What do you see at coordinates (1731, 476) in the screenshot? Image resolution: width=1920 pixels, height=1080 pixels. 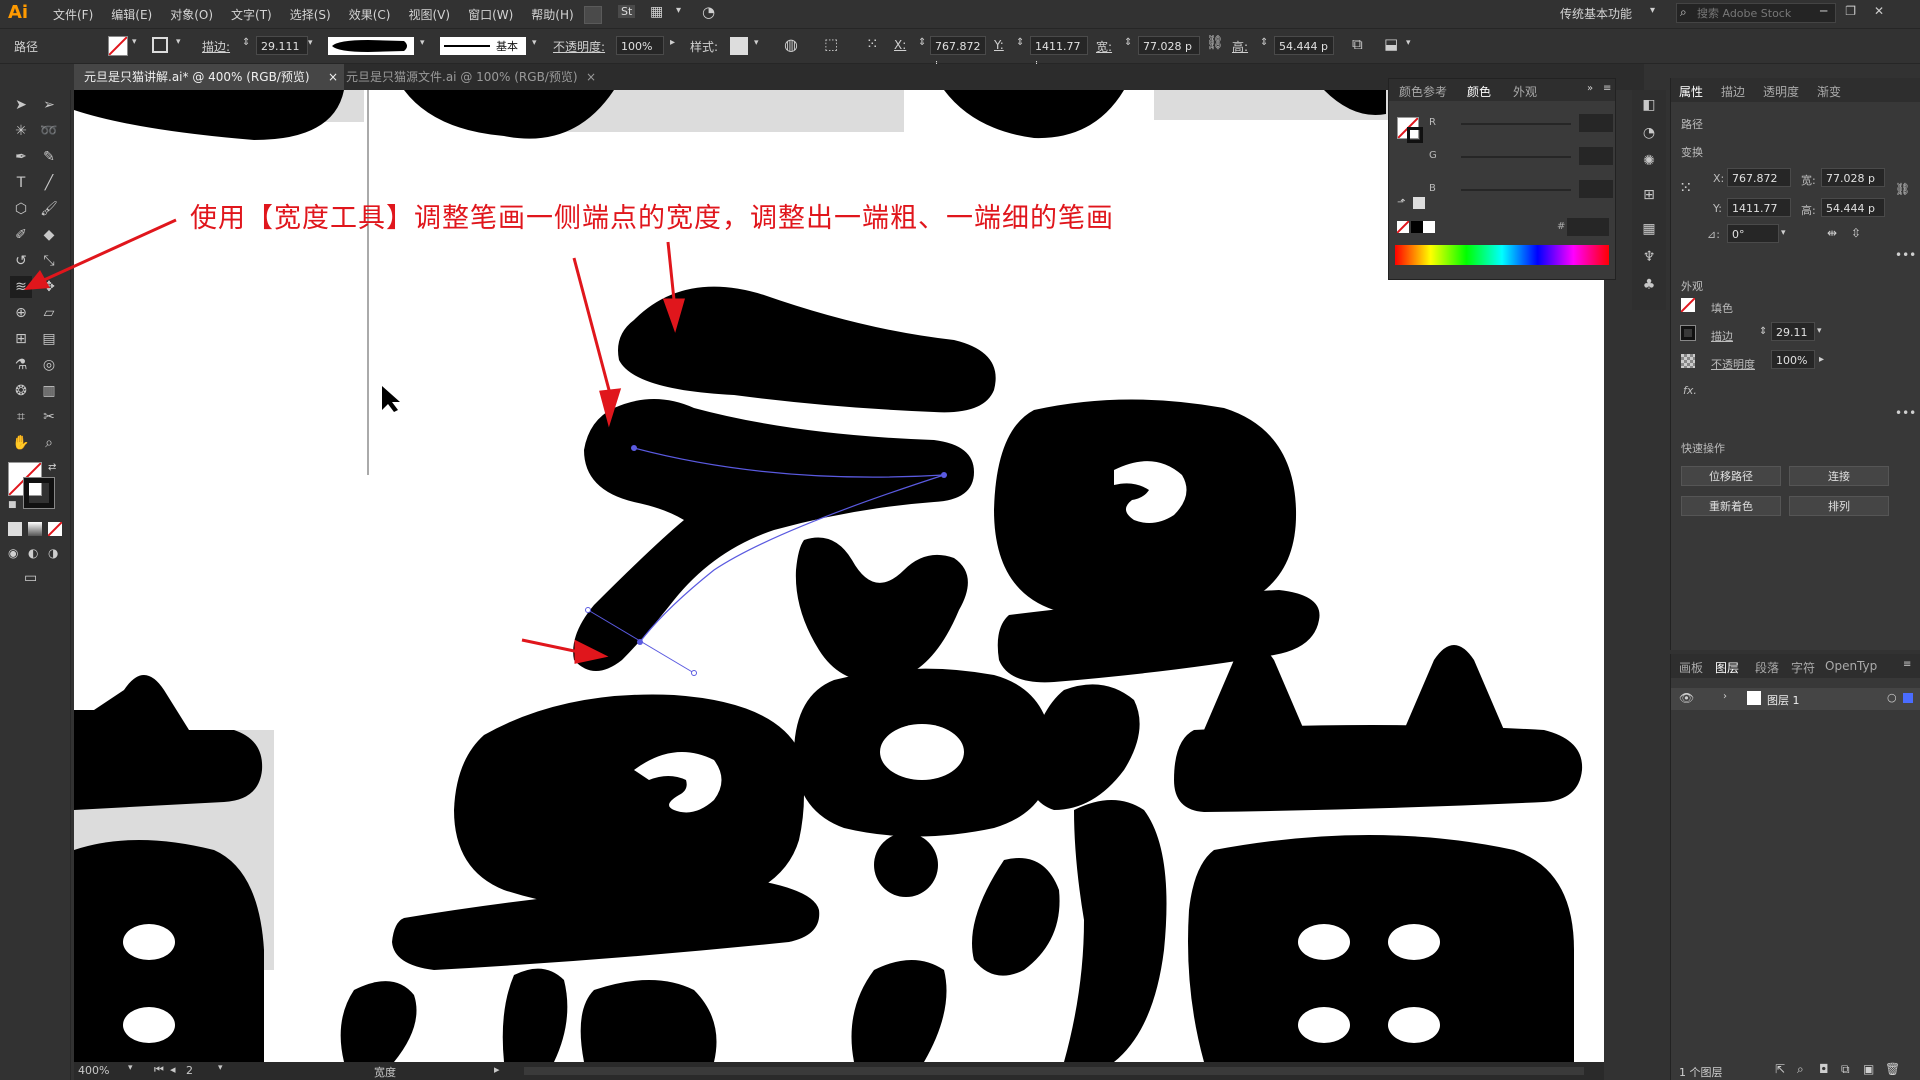 I see `offset-path-button: 位移路径` at bounding box center [1731, 476].